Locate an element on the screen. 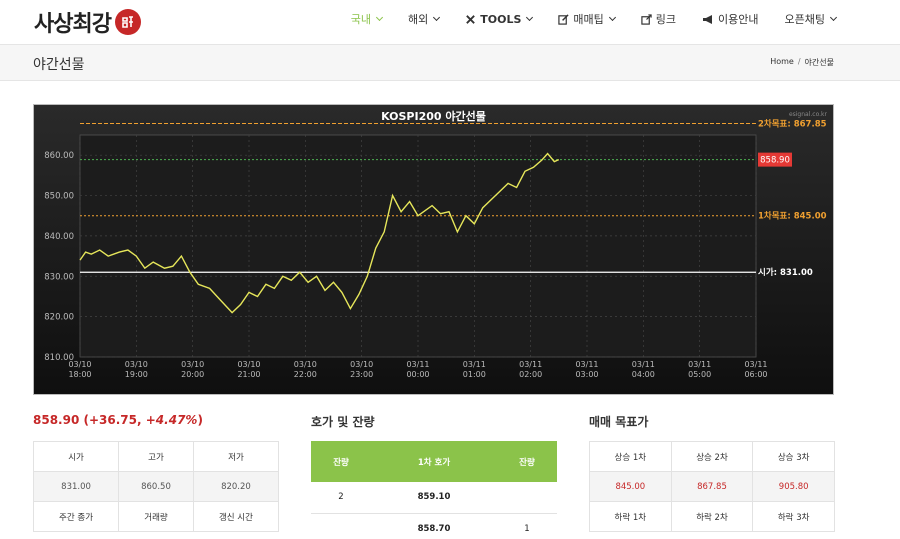  reference-line-label: 1차목표: 845.00 is located at coordinates (792, 216).